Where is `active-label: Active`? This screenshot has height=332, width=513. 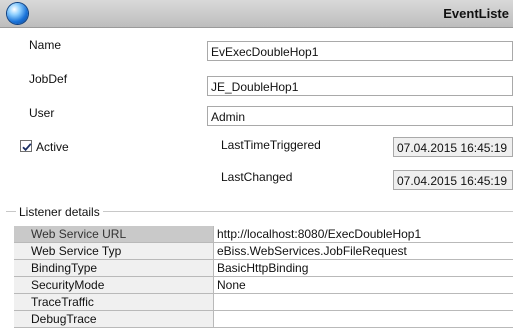 active-label: Active is located at coordinates (52, 147).